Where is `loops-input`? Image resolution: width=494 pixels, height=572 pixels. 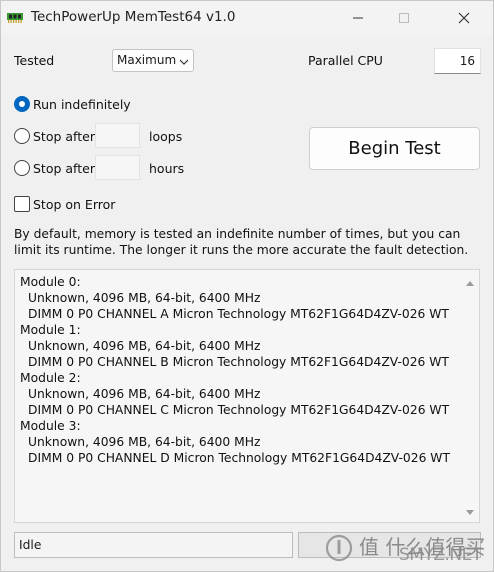
loops-input is located at coordinates (117, 135).